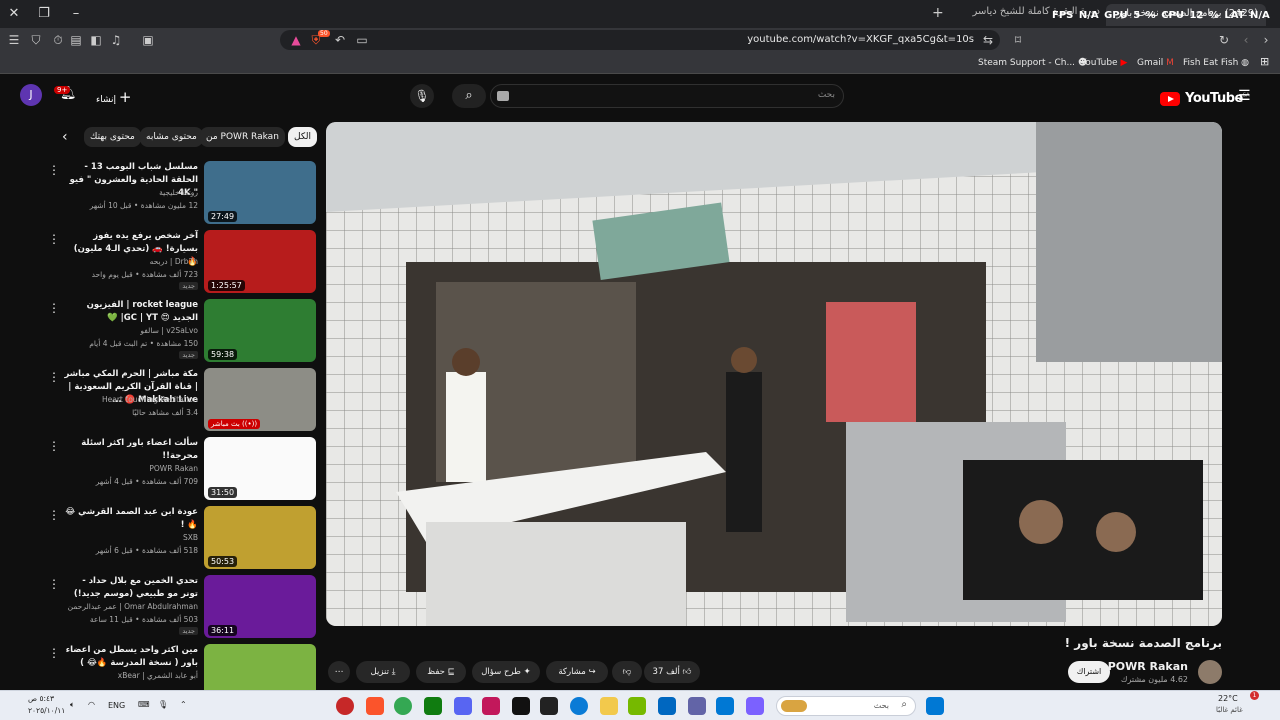  What do you see at coordinates (260, 606) in the screenshot?
I see `recommendation-thumbnail: 36:11` at bounding box center [260, 606].